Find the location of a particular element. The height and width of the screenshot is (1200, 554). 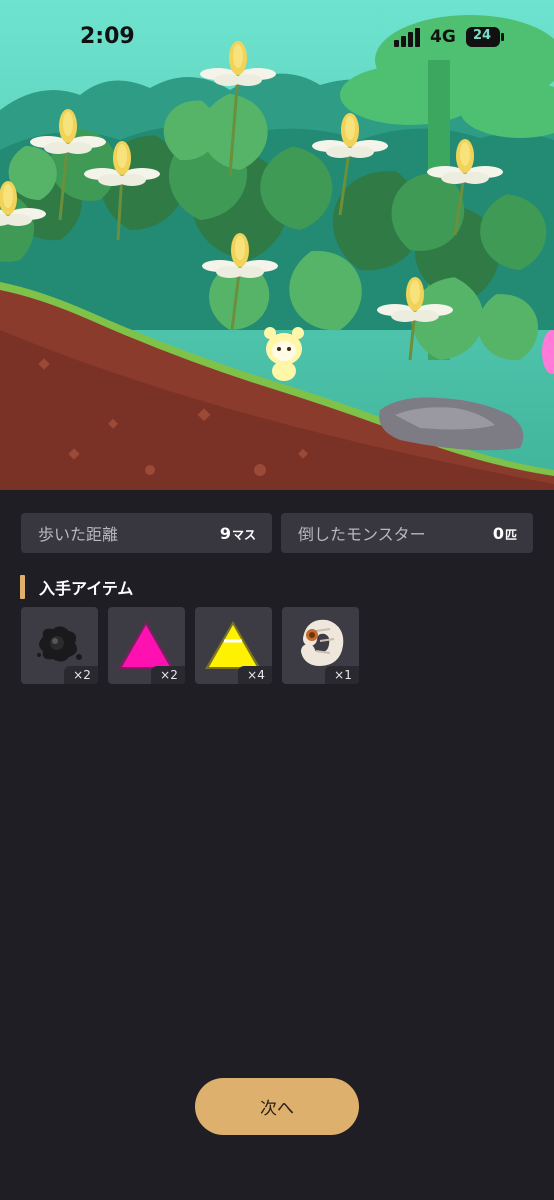

distance-value: 9マス is located at coordinates (238, 533).